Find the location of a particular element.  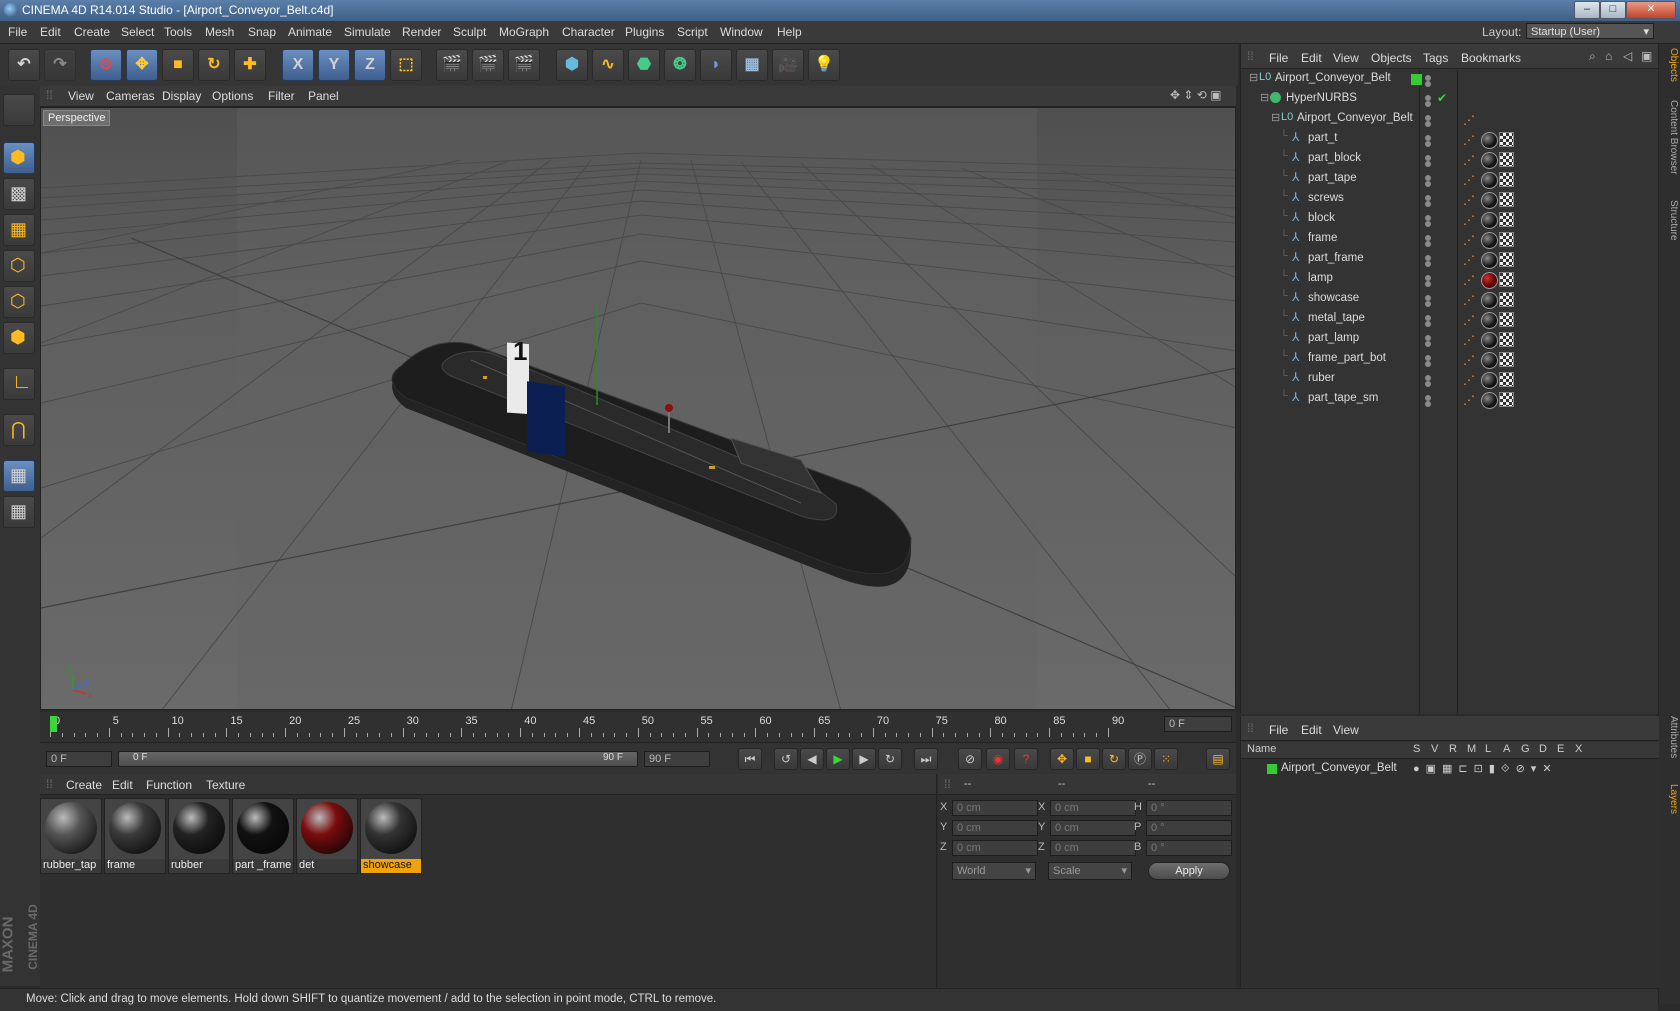

materials-menu-texture: Texture is located at coordinates (225, 785).